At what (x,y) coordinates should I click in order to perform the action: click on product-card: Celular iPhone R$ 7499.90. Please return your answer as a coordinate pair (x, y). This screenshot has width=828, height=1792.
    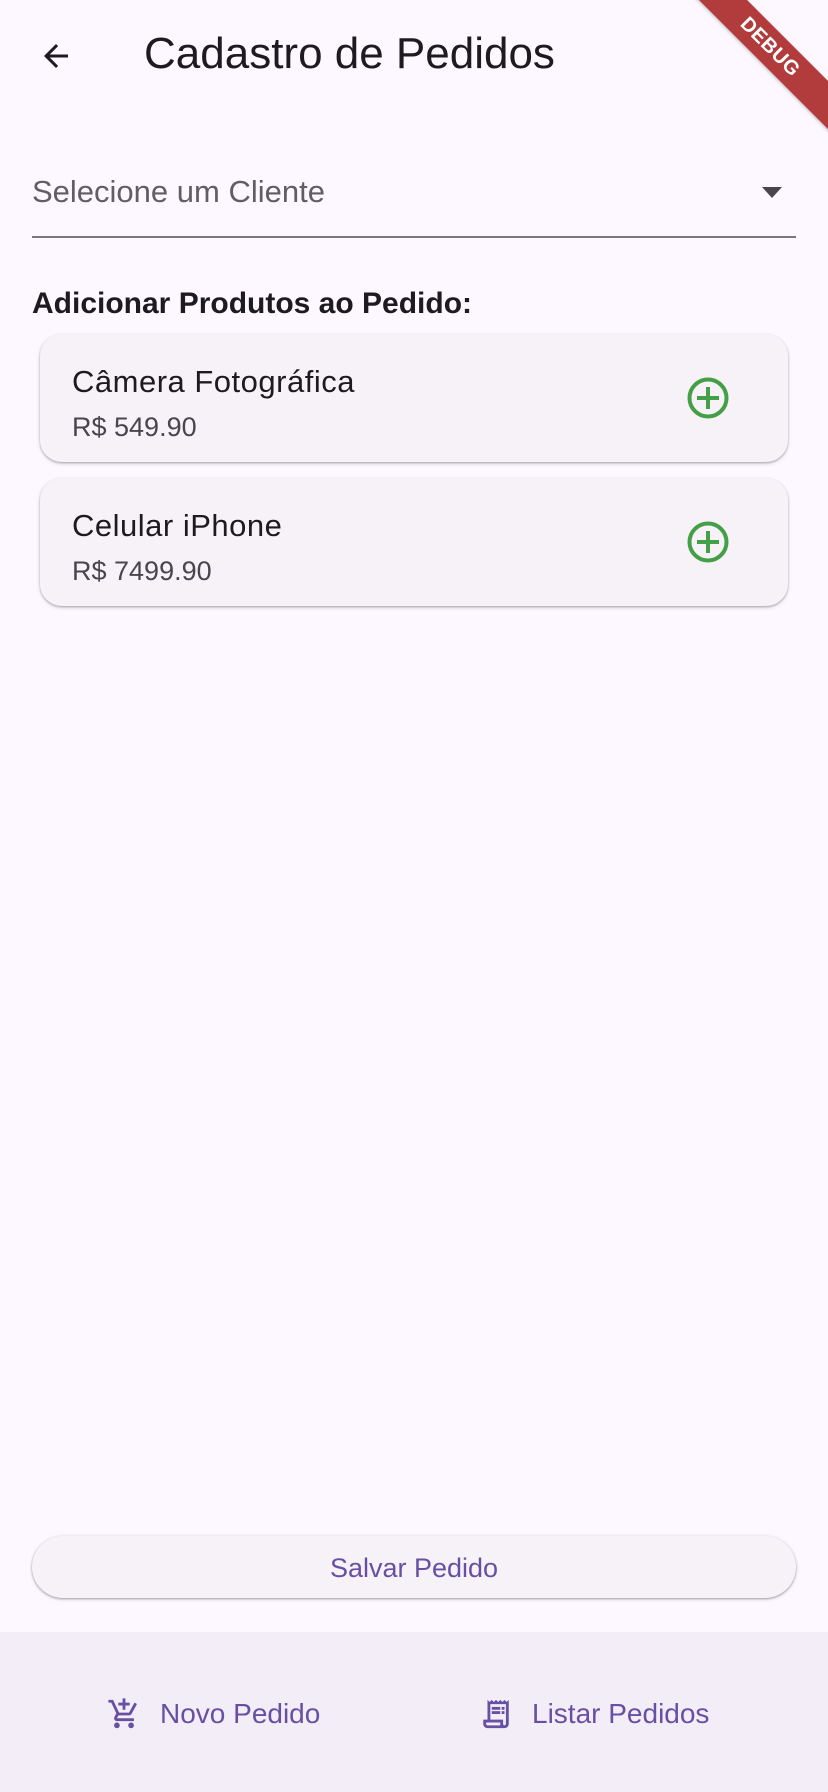
    Looking at the image, I should click on (414, 542).